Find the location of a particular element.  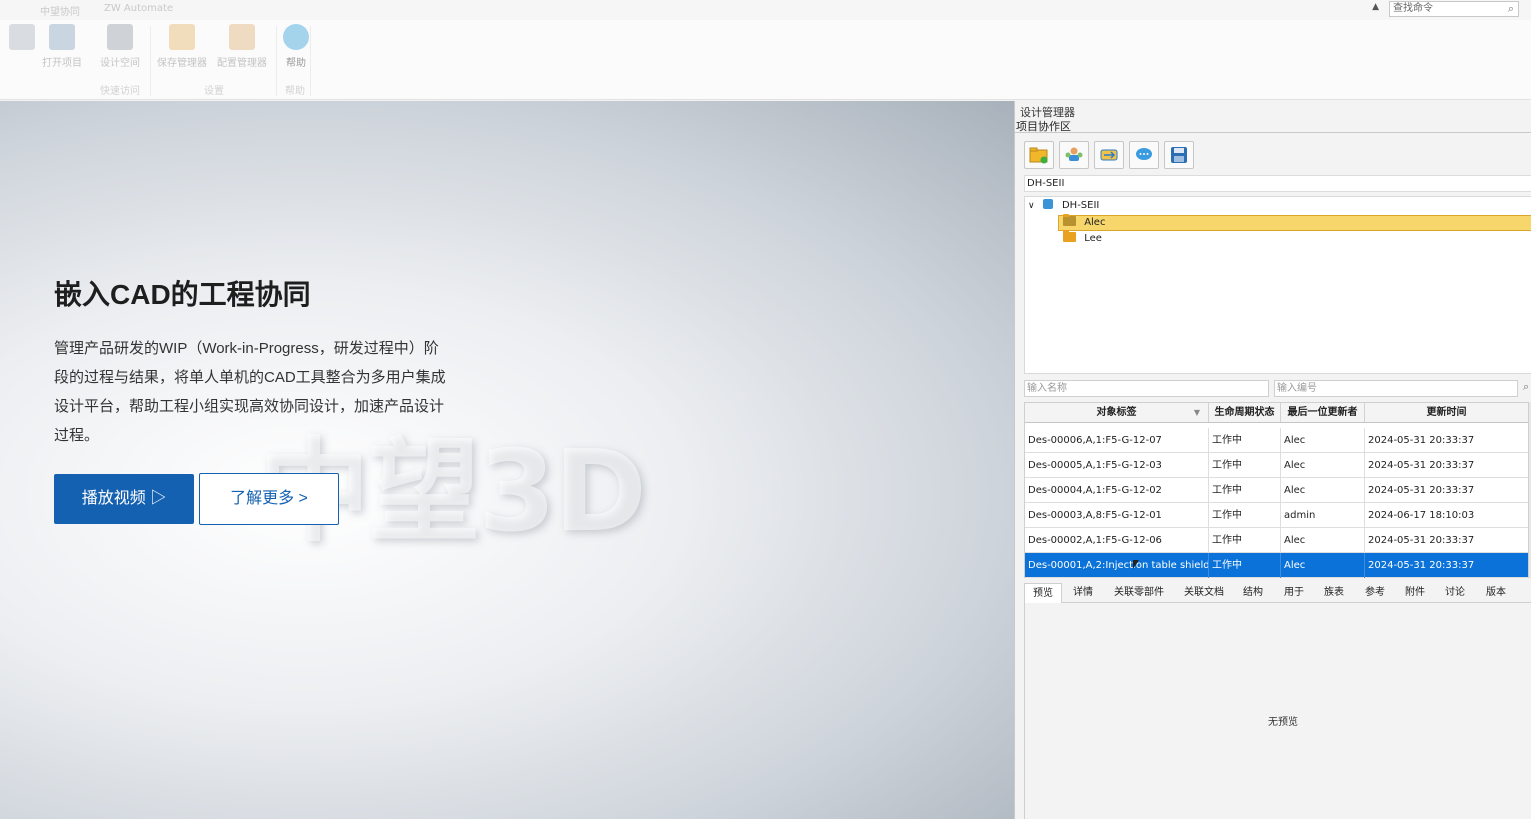

tab-used-in: 用于 is located at coordinates (1294, 593).